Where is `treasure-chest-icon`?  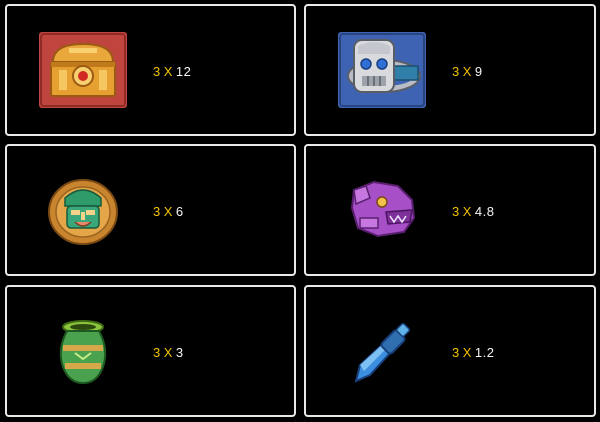
treasure-chest-icon is located at coordinates (83, 70).